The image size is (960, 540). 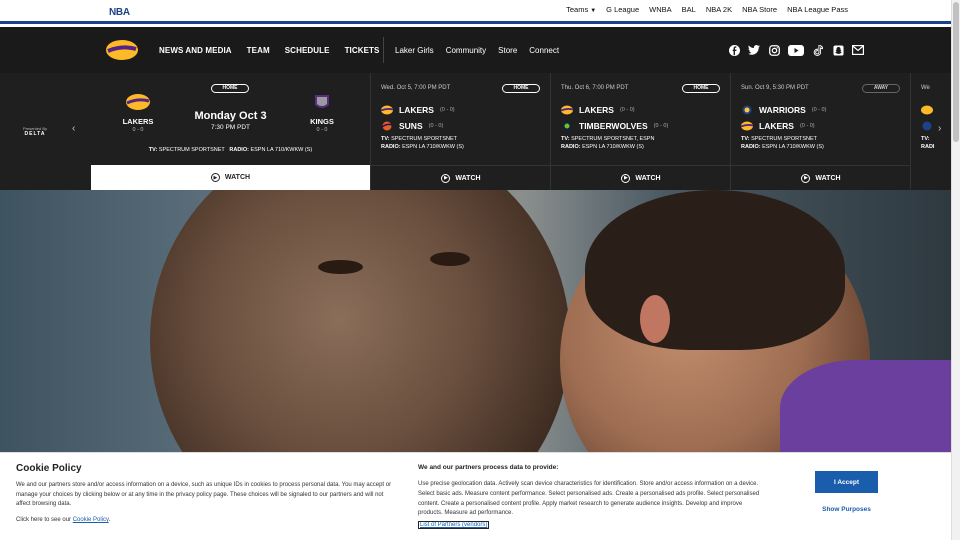 What do you see at coordinates (322, 101) in the screenshot?
I see `kings-team-logo` at bounding box center [322, 101].